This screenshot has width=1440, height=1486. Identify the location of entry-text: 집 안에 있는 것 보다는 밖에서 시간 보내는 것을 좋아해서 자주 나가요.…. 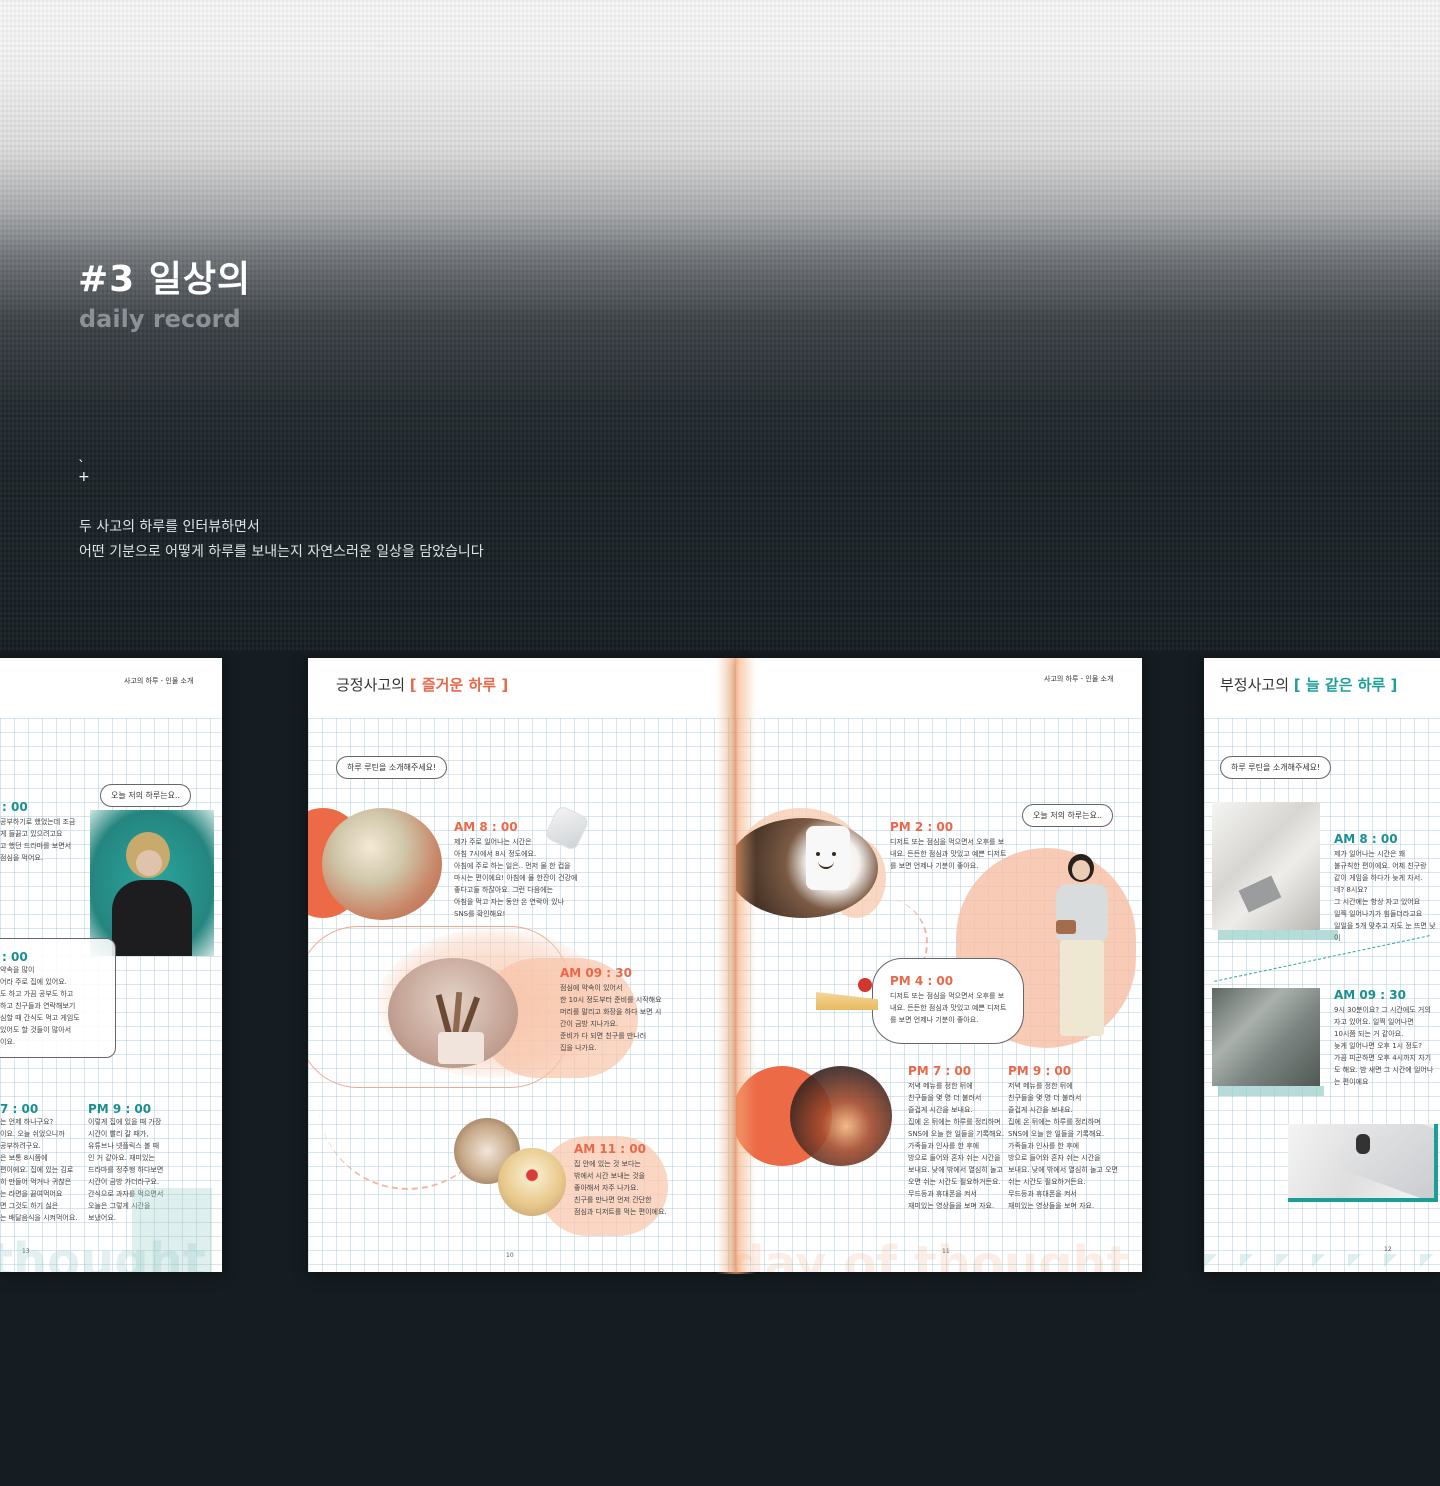
(620, 1188).